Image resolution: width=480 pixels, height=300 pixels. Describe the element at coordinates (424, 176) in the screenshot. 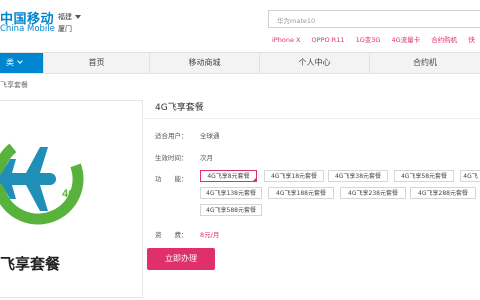

I see `plan-option: 4G飞享58元套餐` at that location.